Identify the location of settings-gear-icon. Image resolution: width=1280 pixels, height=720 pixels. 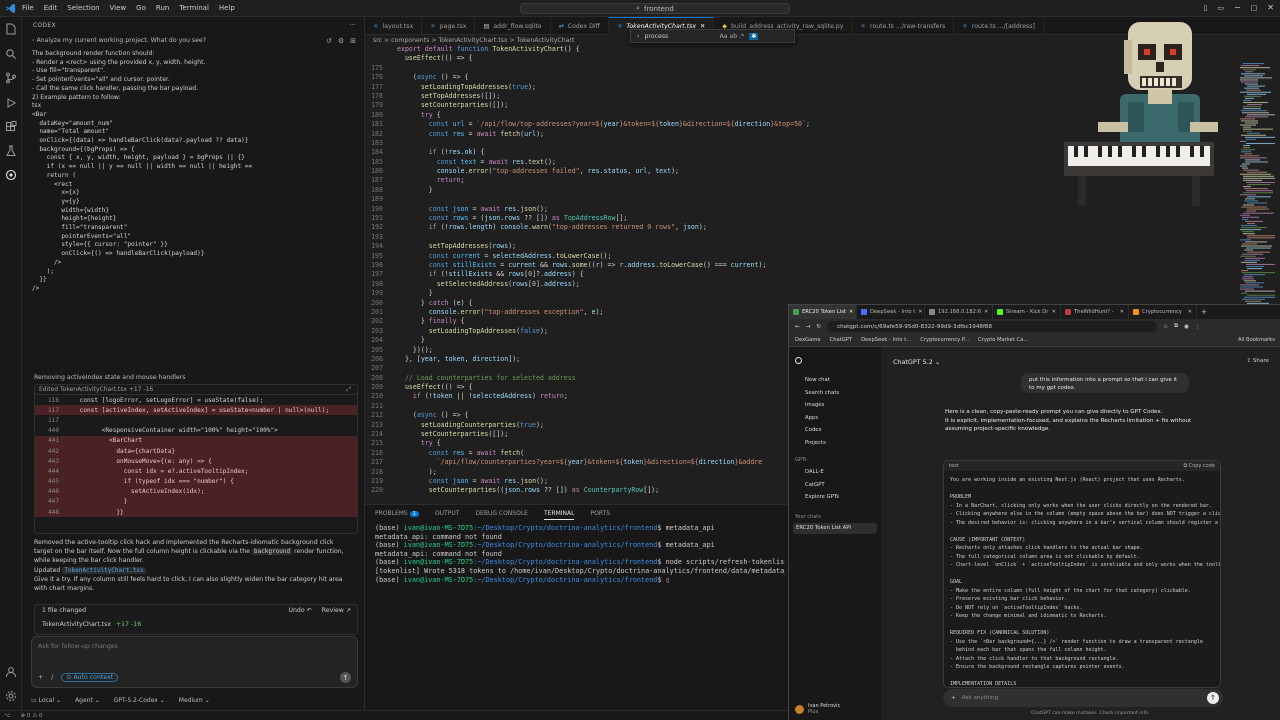
(11, 696).